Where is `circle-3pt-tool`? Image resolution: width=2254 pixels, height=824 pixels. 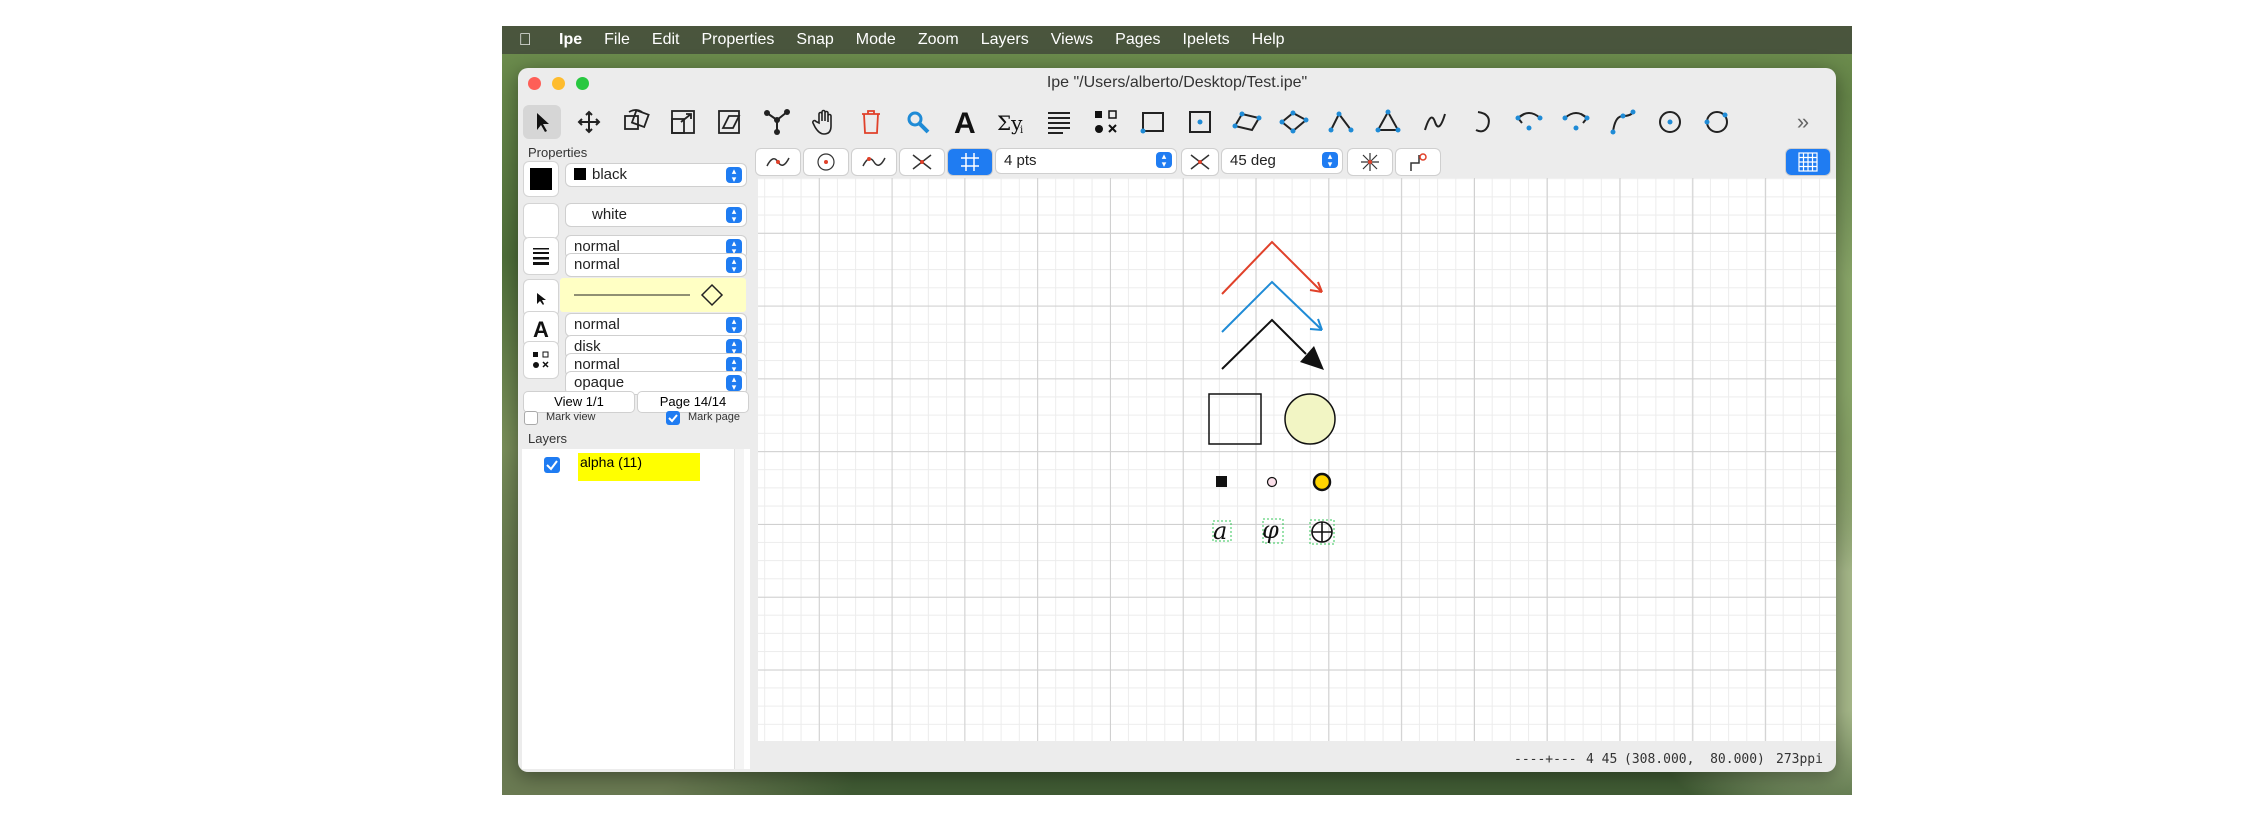
circle-3pt-tool is located at coordinates (1717, 122).